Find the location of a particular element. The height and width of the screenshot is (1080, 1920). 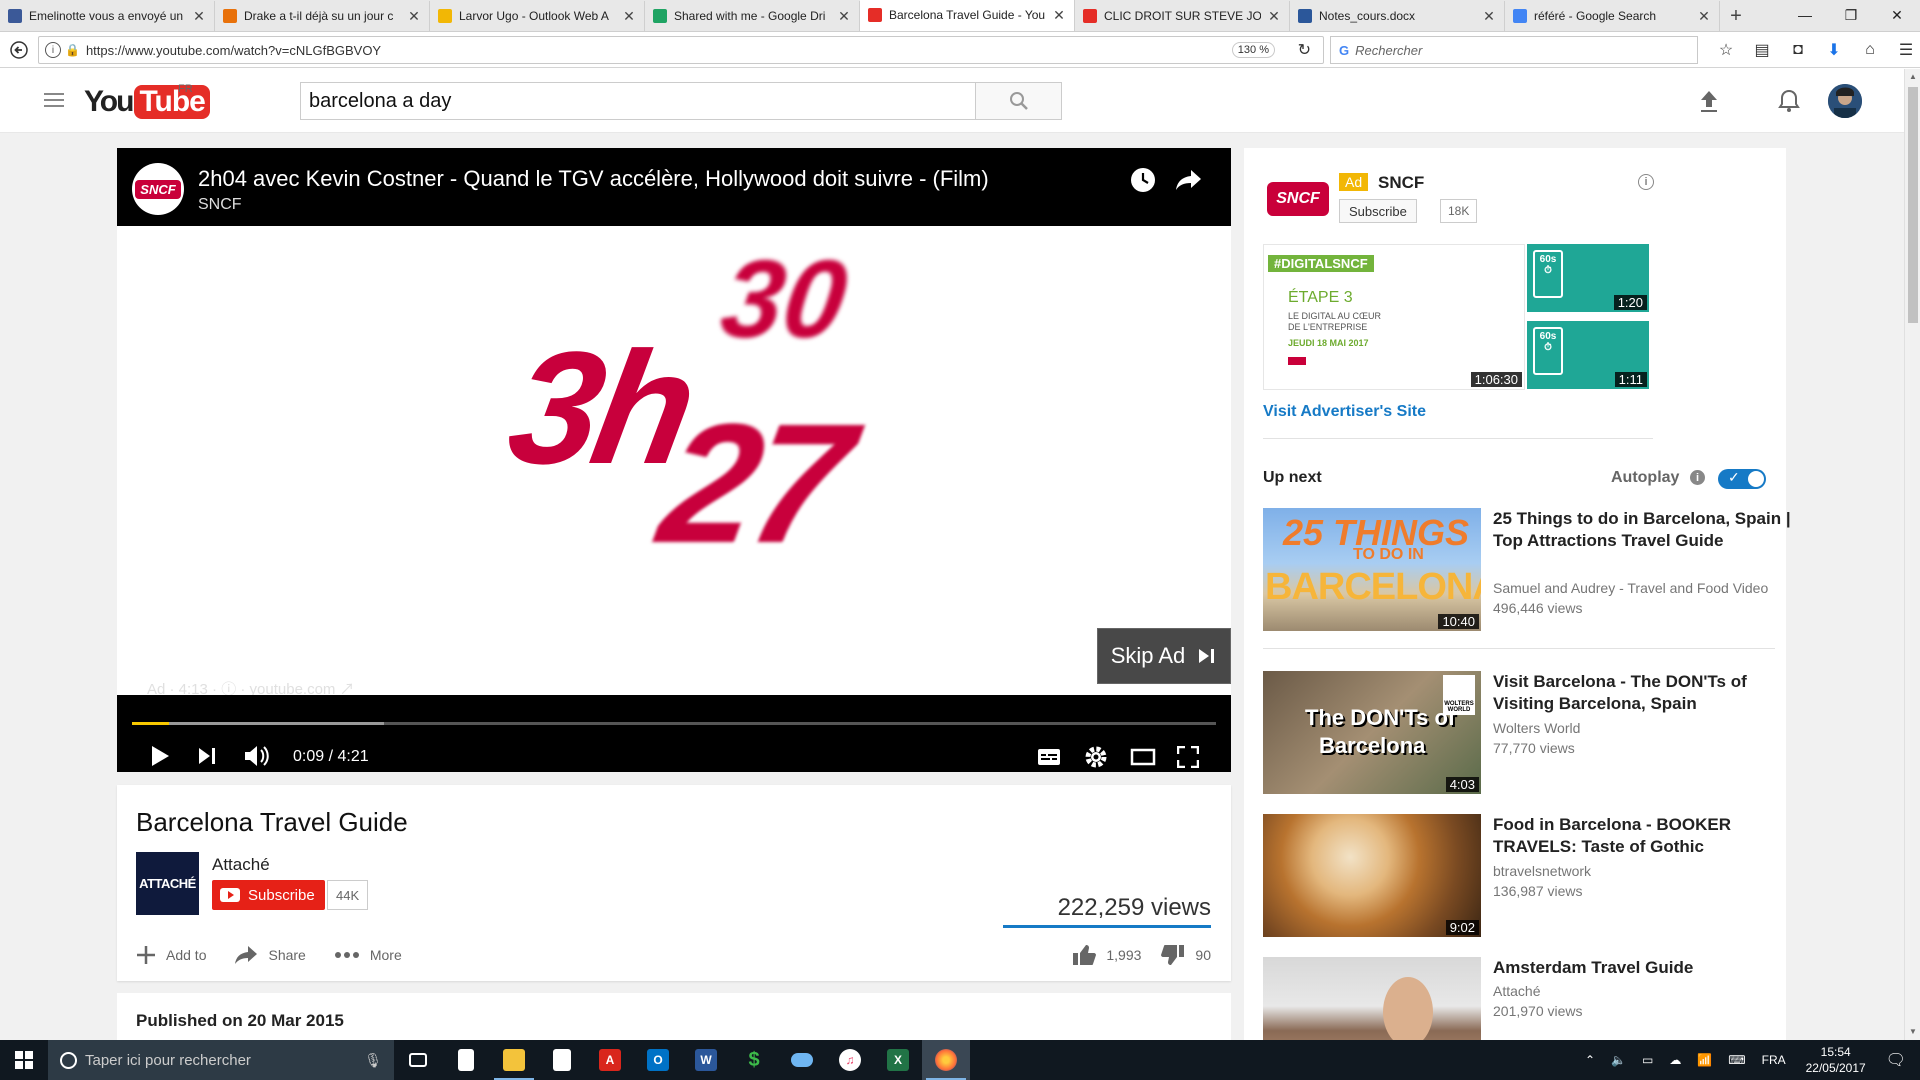

new-tab-button: + is located at coordinates (1736, 16).